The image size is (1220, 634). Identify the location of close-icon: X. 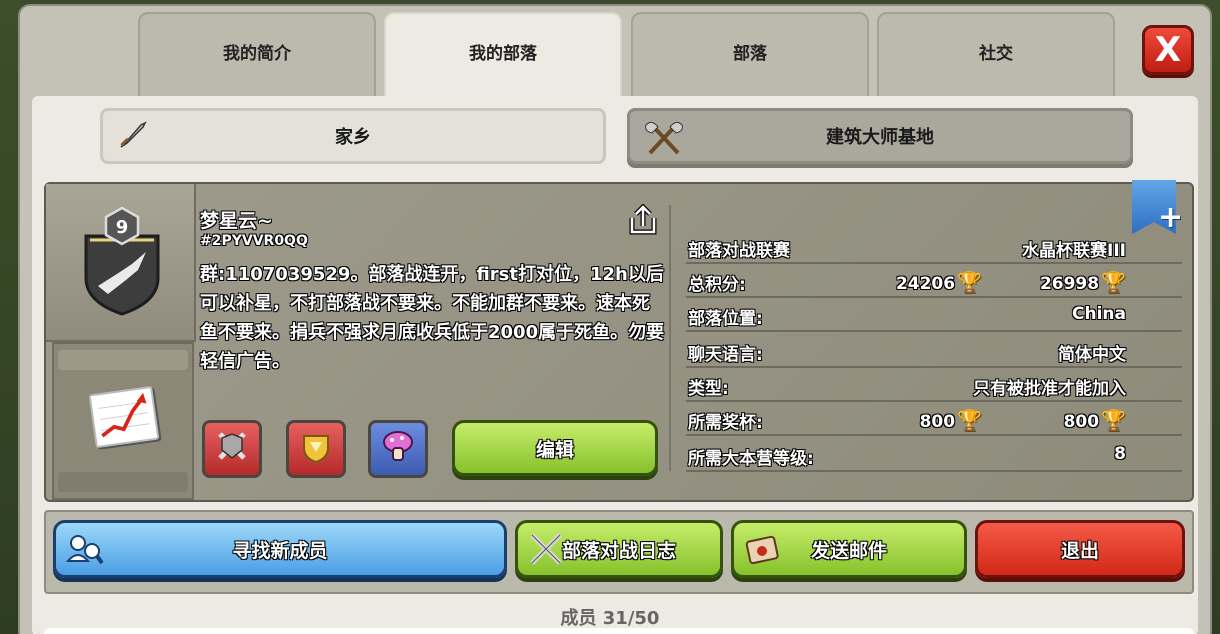
(1168, 50).